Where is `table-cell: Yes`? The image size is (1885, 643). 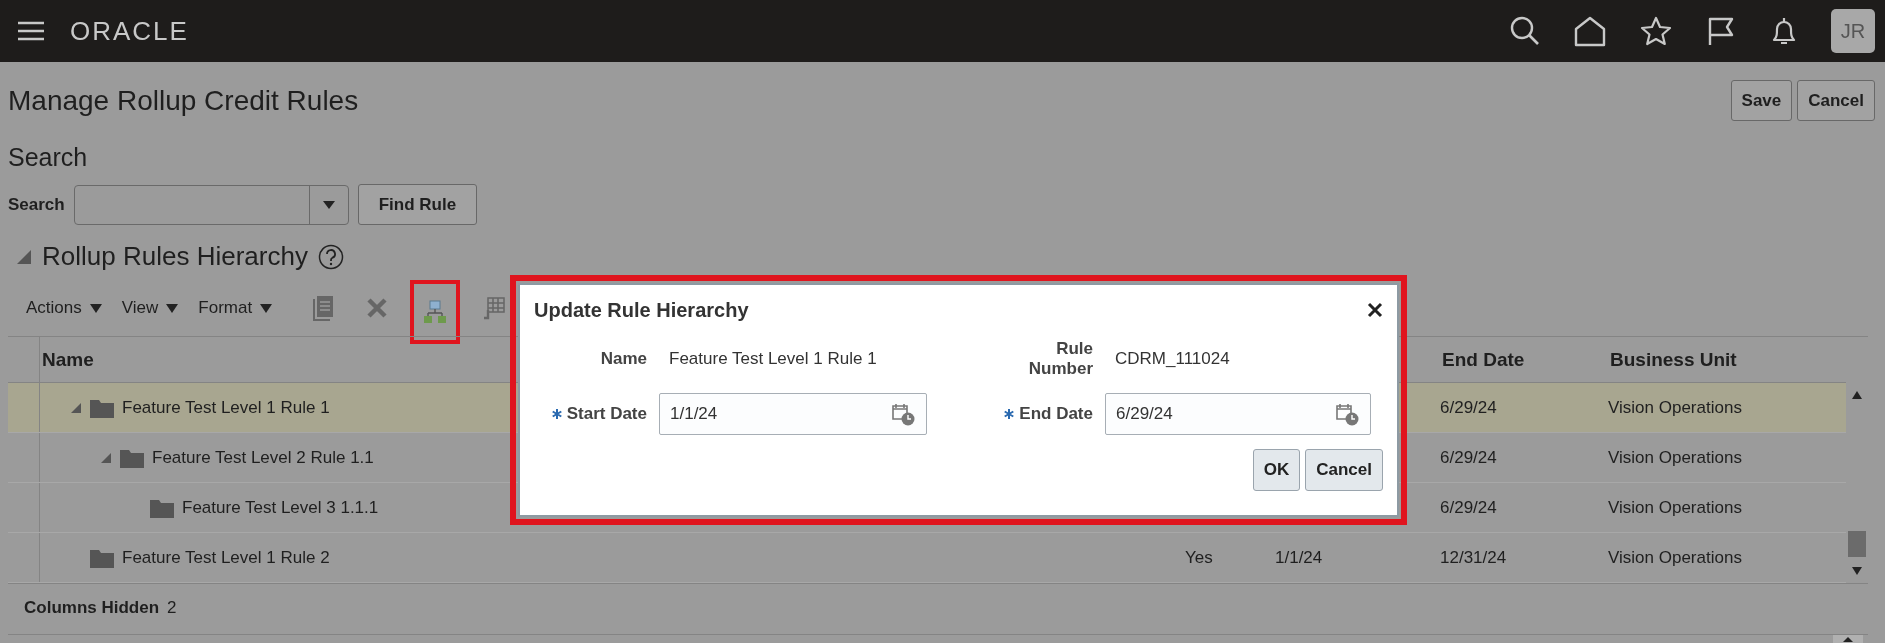
table-cell: Yes is located at coordinates (1199, 557).